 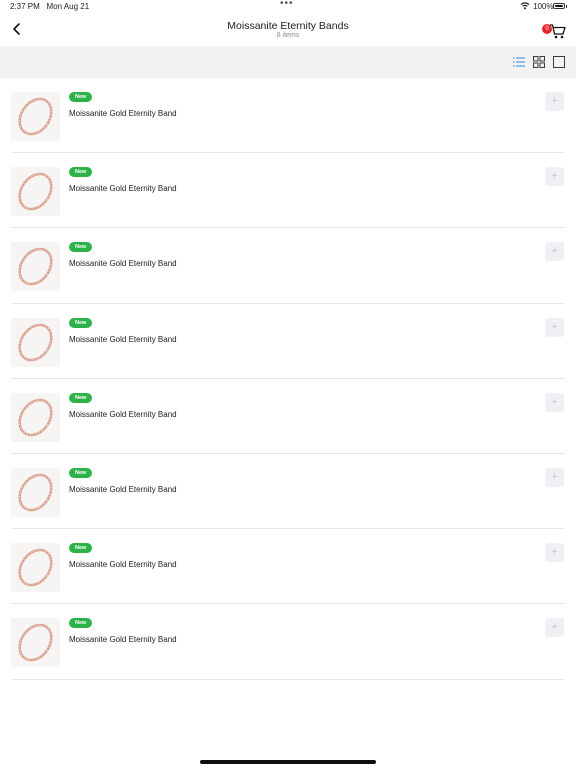 What do you see at coordinates (543, 6) in the screenshot?
I see `battery-percent: 100%` at bounding box center [543, 6].